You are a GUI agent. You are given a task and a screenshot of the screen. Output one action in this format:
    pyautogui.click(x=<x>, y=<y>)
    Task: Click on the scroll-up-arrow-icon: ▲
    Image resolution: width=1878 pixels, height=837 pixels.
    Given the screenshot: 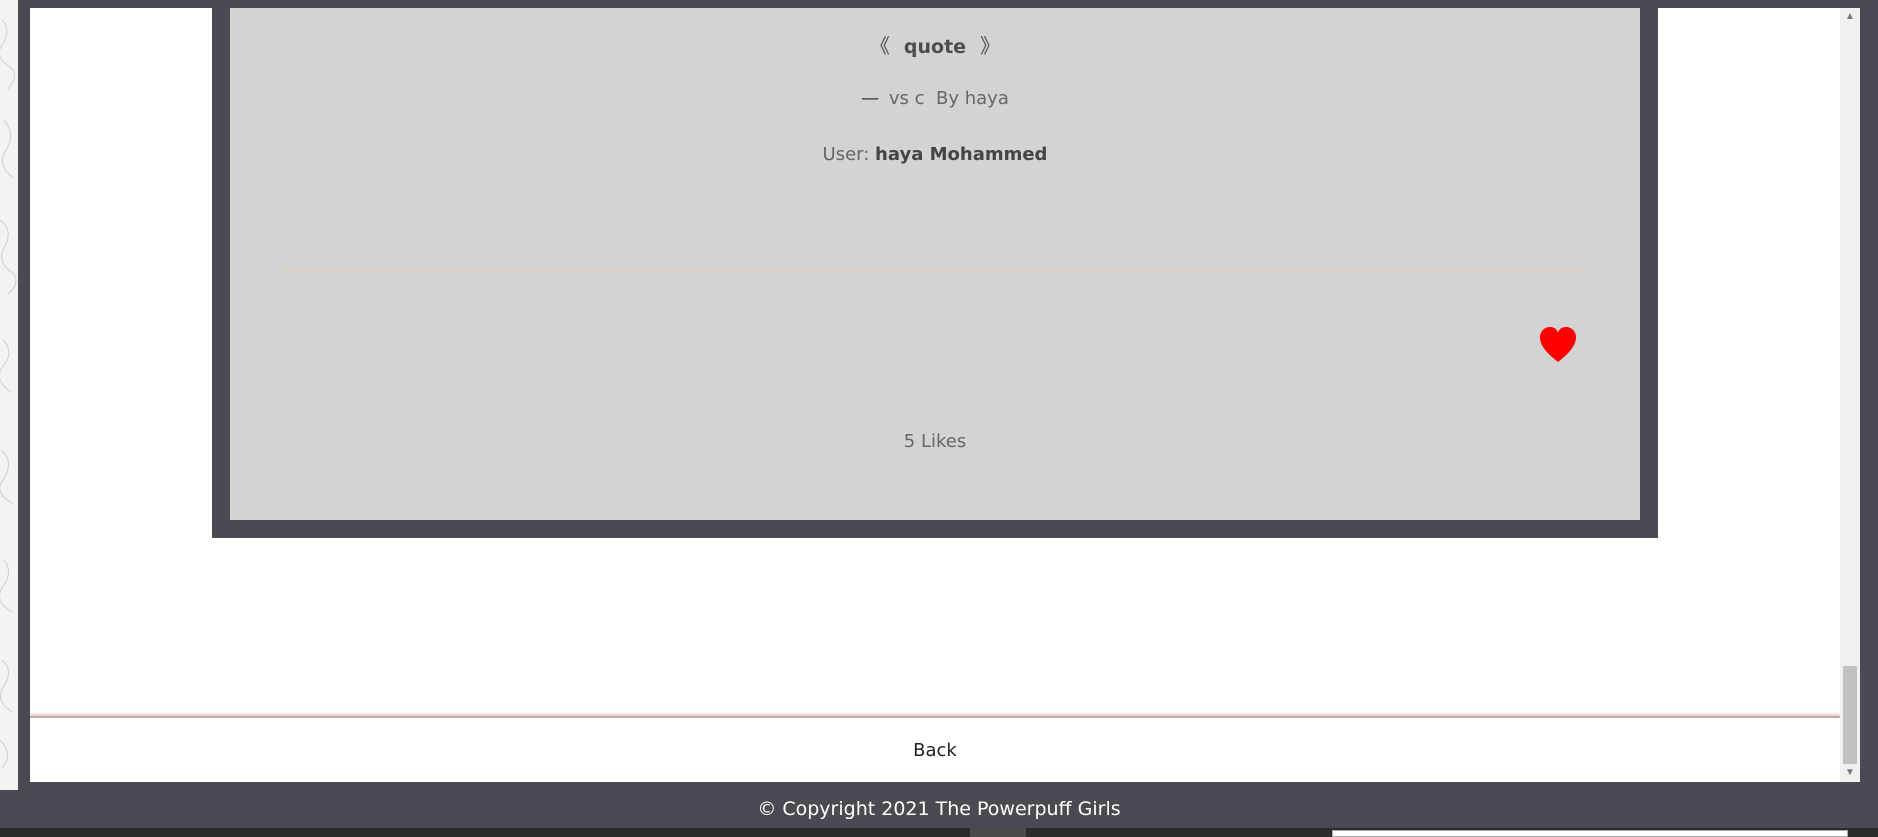 What is the action you would take?
    pyautogui.click(x=1850, y=17)
    